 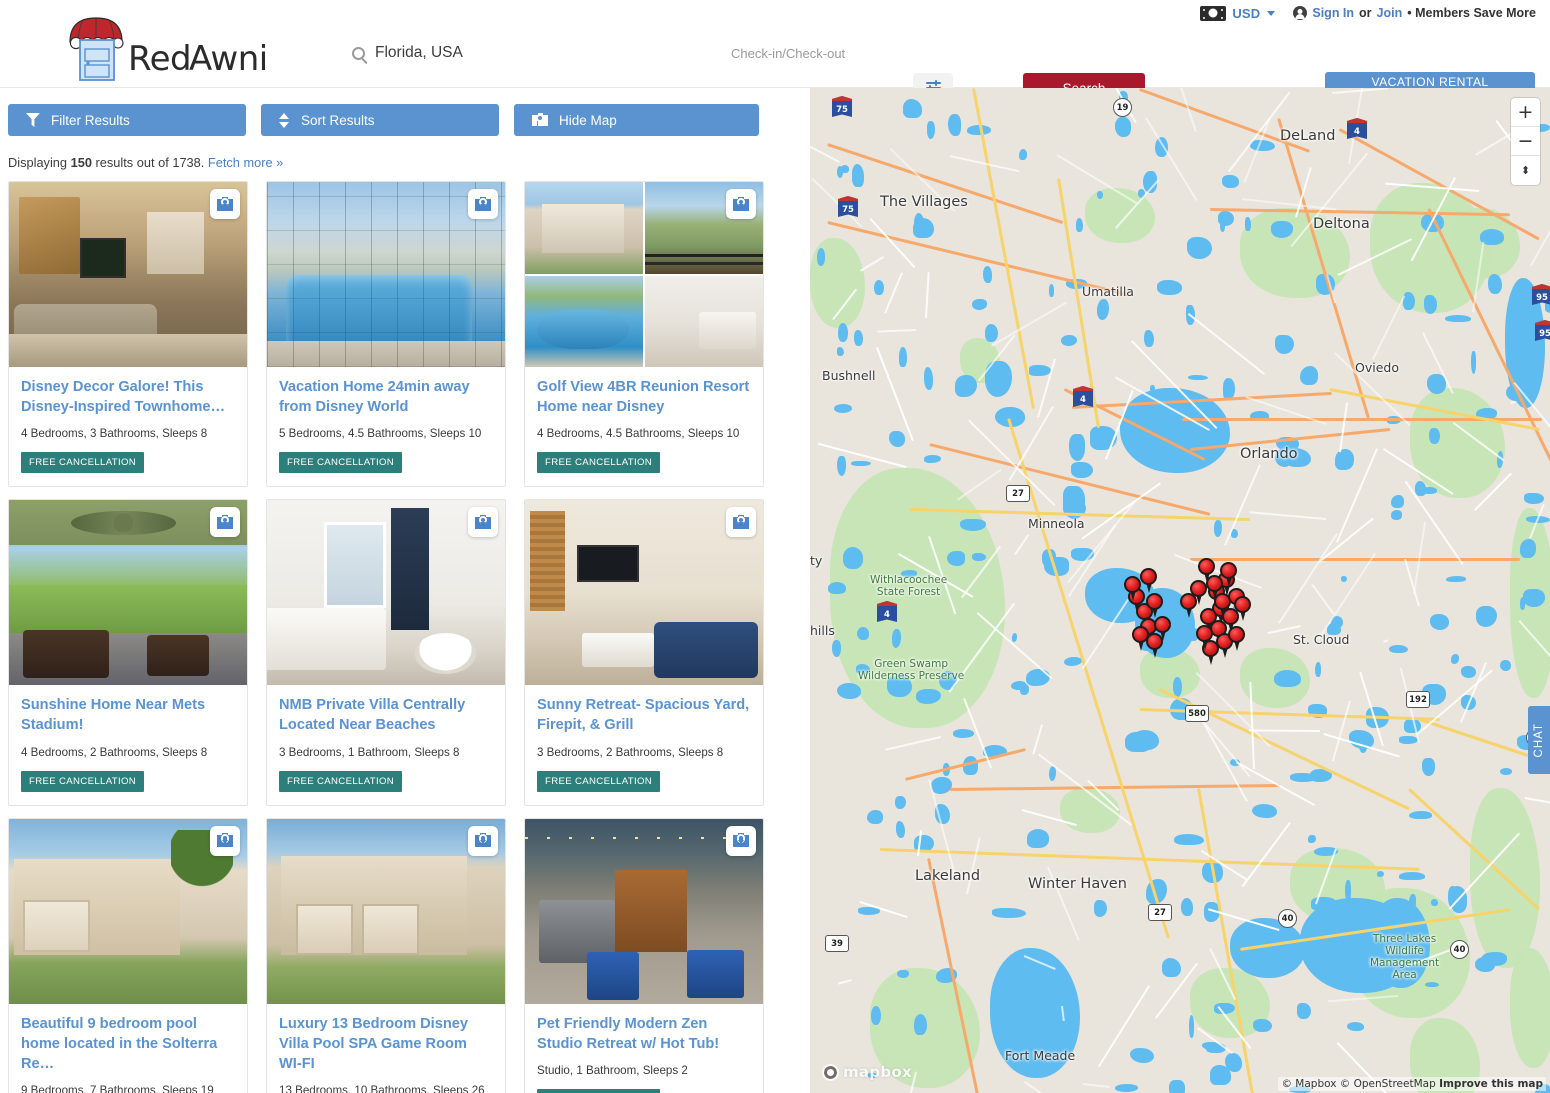 I want to click on join-link: Join, so click(x=1390, y=13).